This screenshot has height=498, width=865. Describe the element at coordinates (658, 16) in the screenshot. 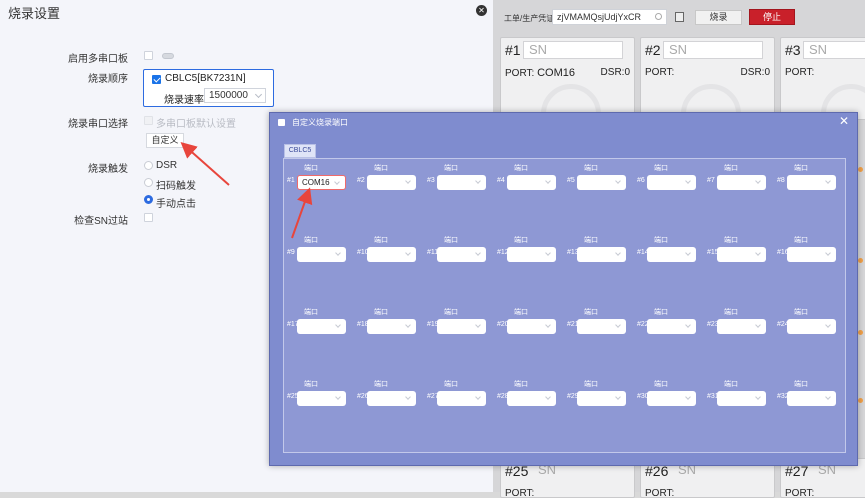

I see `search-icon` at that location.